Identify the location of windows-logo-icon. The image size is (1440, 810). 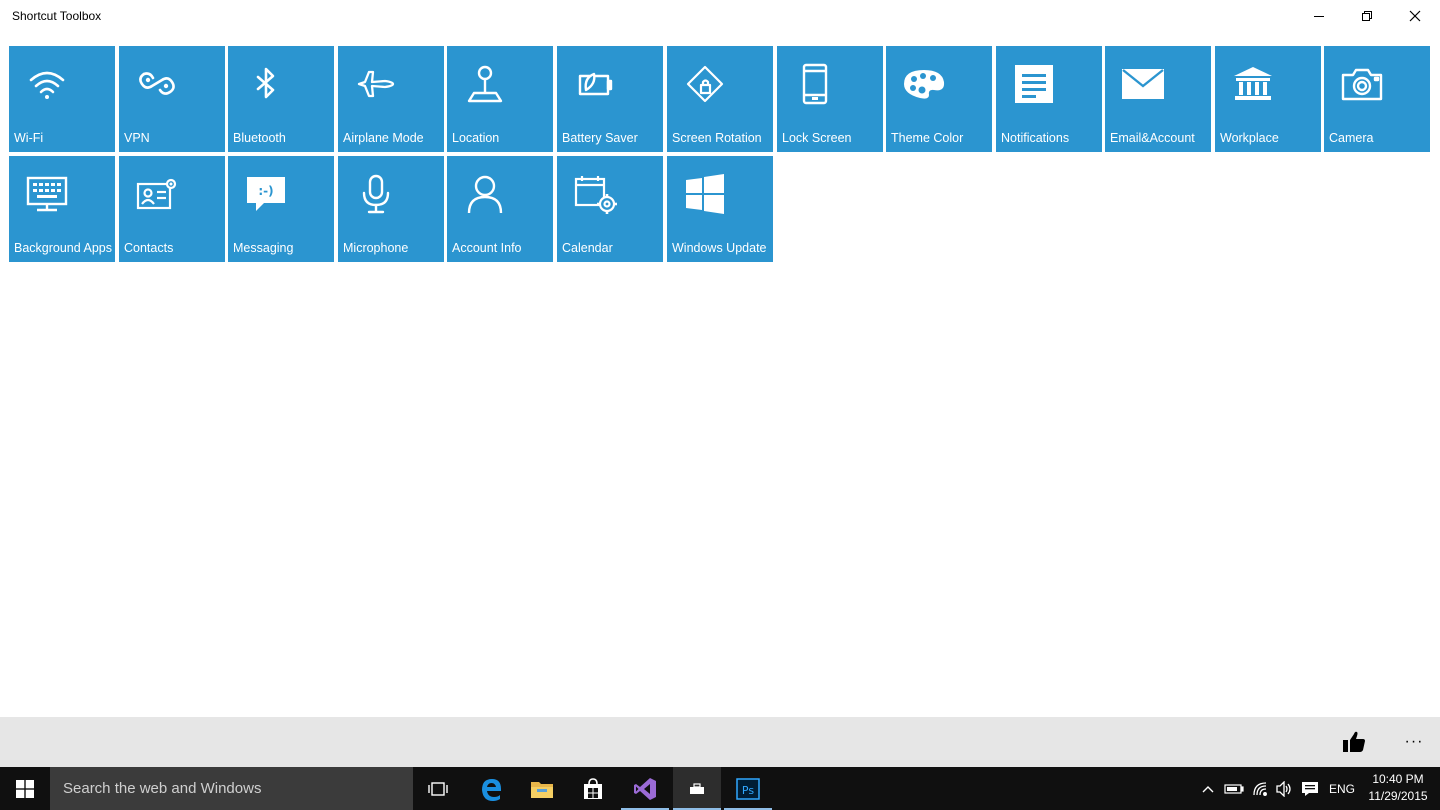
(25, 788).